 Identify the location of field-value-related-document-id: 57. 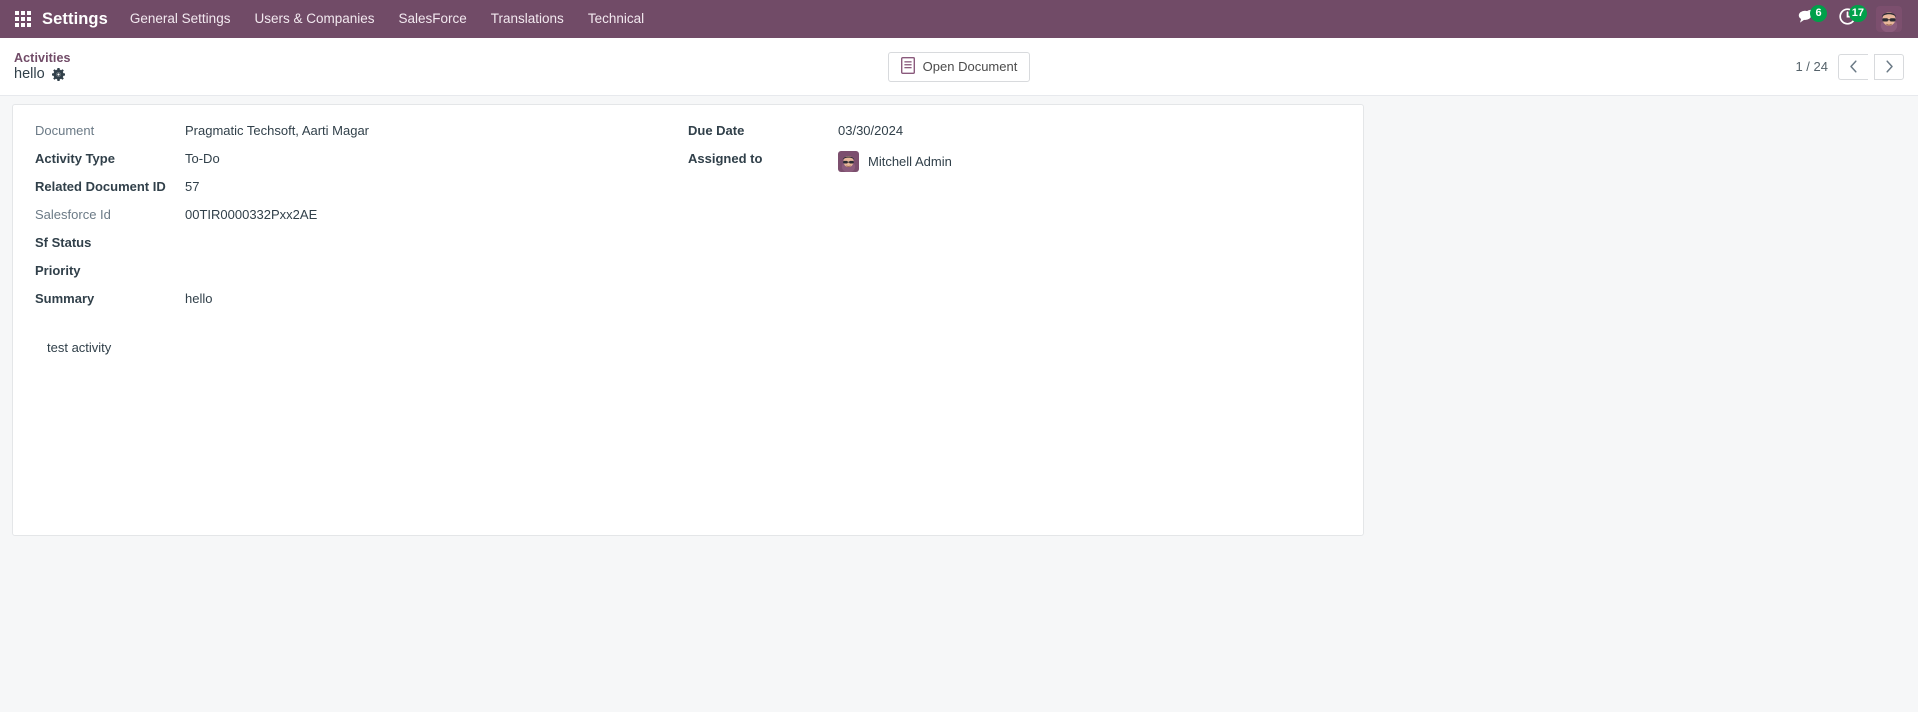
(422, 193).